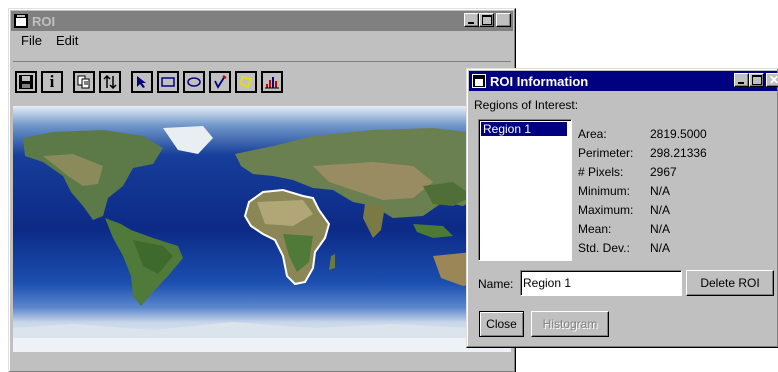  What do you see at coordinates (623, 81) in the screenshot?
I see `info-titlebar: ROI Information ✕` at bounding box center [623, 81].